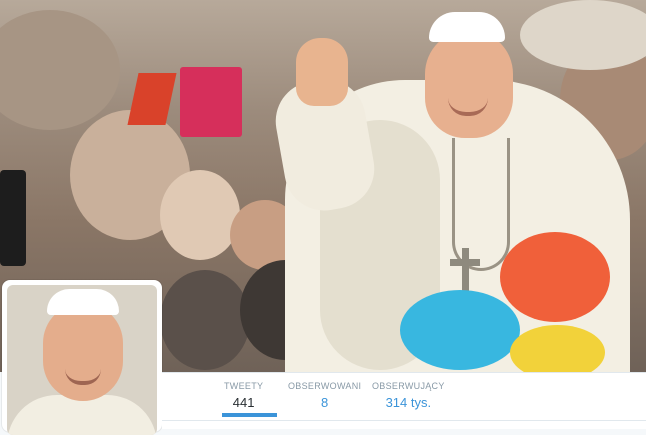 The image size is (646, 435). What do you see at coordinates (249, 415) in the screenshot?
I see `active-tab-indicator` at bounding box center [249, 415].